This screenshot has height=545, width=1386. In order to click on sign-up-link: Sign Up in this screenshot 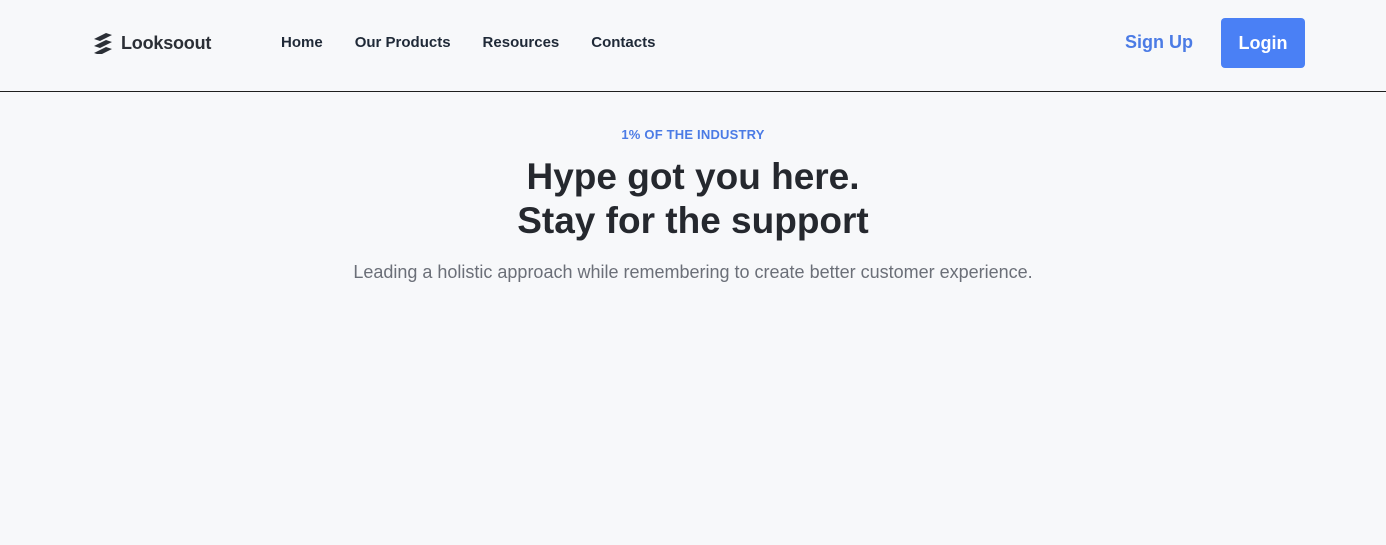, I will do `click(1159, 42)`.